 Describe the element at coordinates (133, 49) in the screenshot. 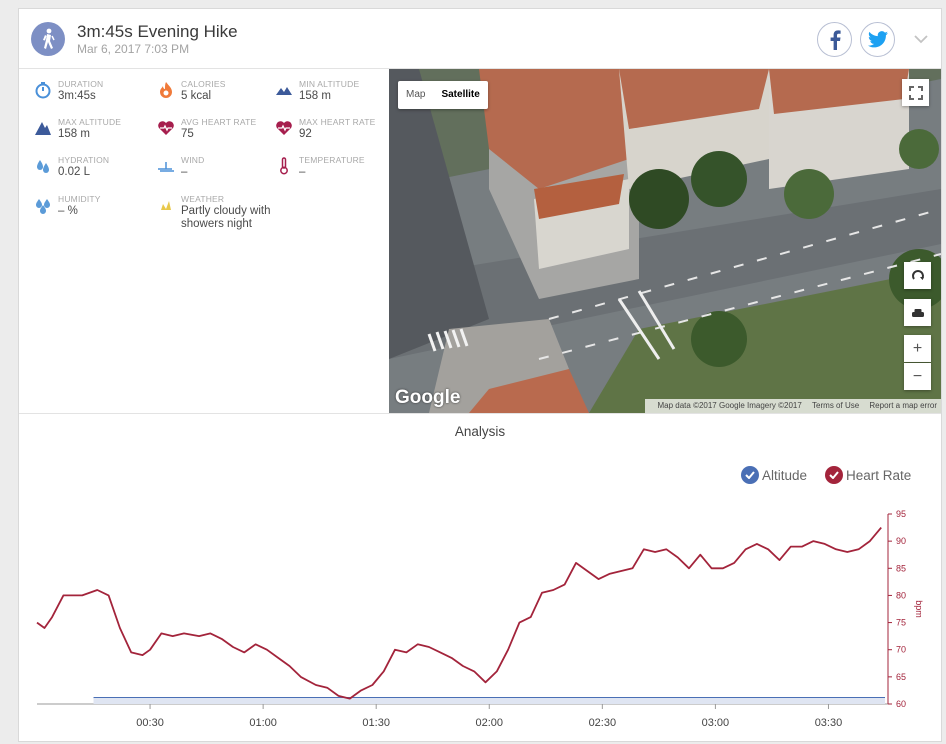

I see `activity-date: Mar 6, 2017 7:03 PM` at that location.